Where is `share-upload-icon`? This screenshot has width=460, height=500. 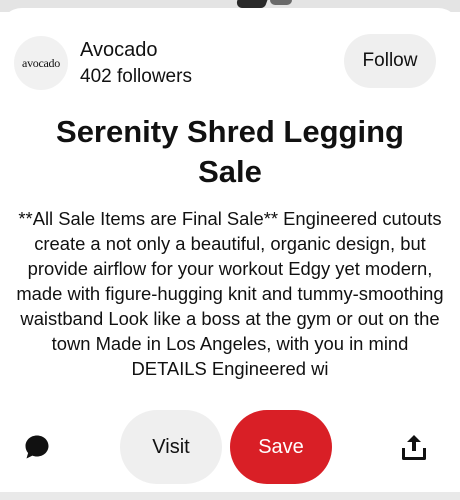 share-upload-icon is located at coordinates (414, 447).